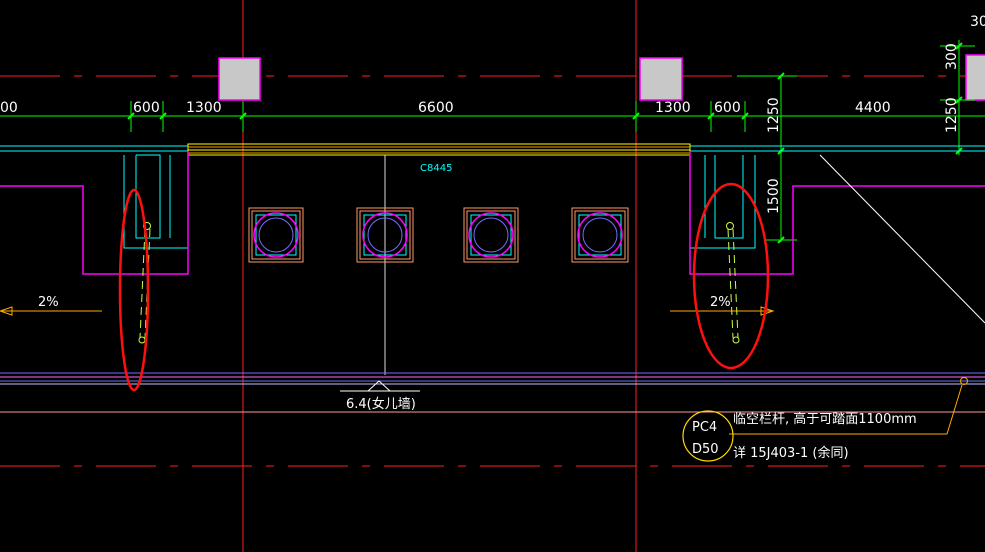 This screenshot has width=985, height=552. Describe the element at coordinates (774, 196) in the screenshot. I see `dim-v-1500: 1500` at that location.